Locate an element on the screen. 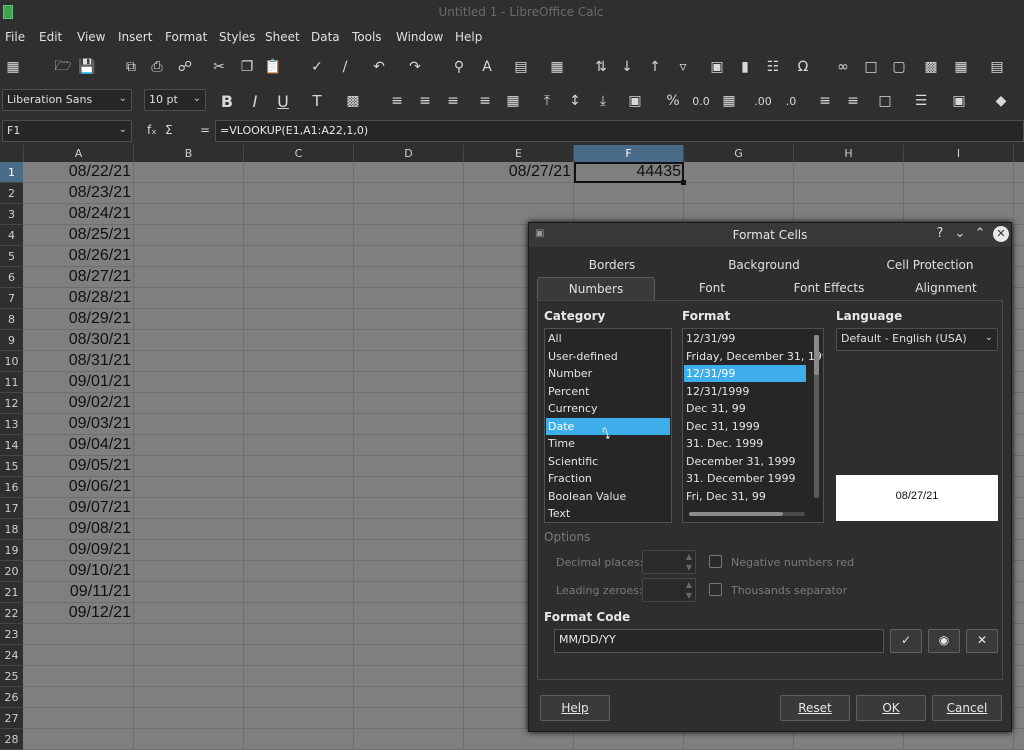 The height and width of the screenshot is (750, 1024). name-box: F1 ⌄ is located at coordinates (67, 131).